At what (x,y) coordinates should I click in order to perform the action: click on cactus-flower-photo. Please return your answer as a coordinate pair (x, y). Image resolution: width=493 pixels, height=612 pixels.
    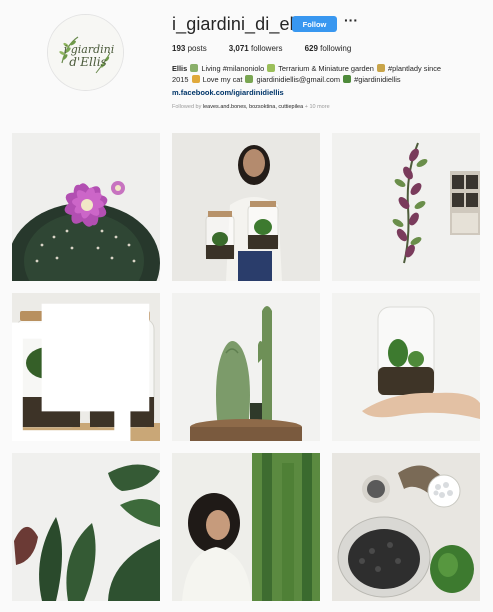
    Looking at the image, I should click on (86, 207).